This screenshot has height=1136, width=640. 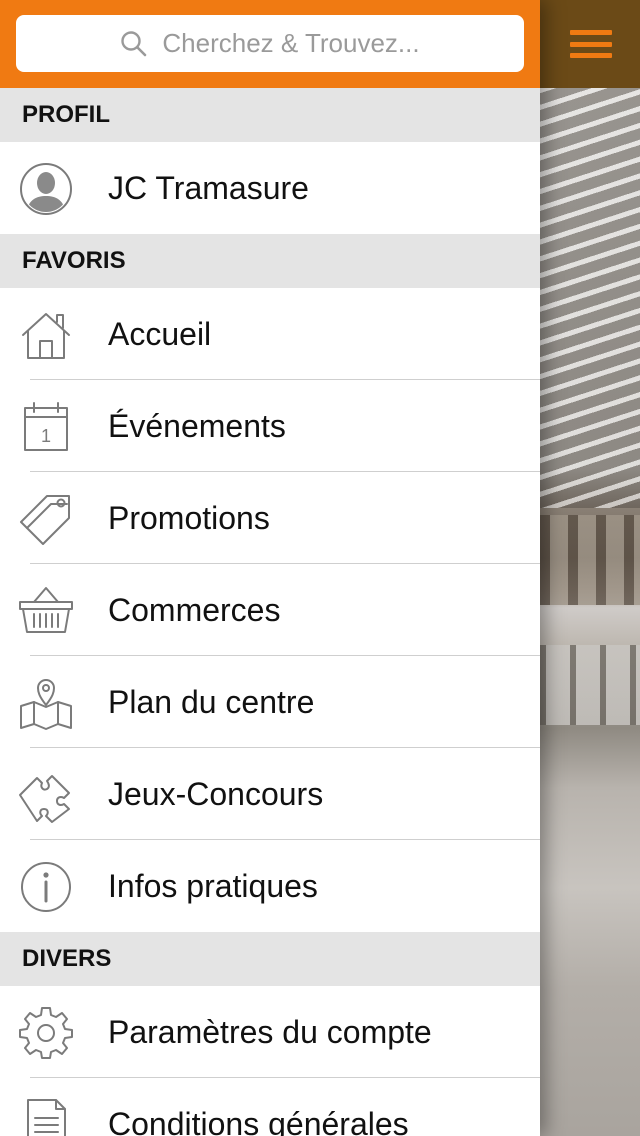 What do you see at coordinates (590, 612) in the screenshot?
I see `mall-interior-photo` at bounding box center [590, 612].